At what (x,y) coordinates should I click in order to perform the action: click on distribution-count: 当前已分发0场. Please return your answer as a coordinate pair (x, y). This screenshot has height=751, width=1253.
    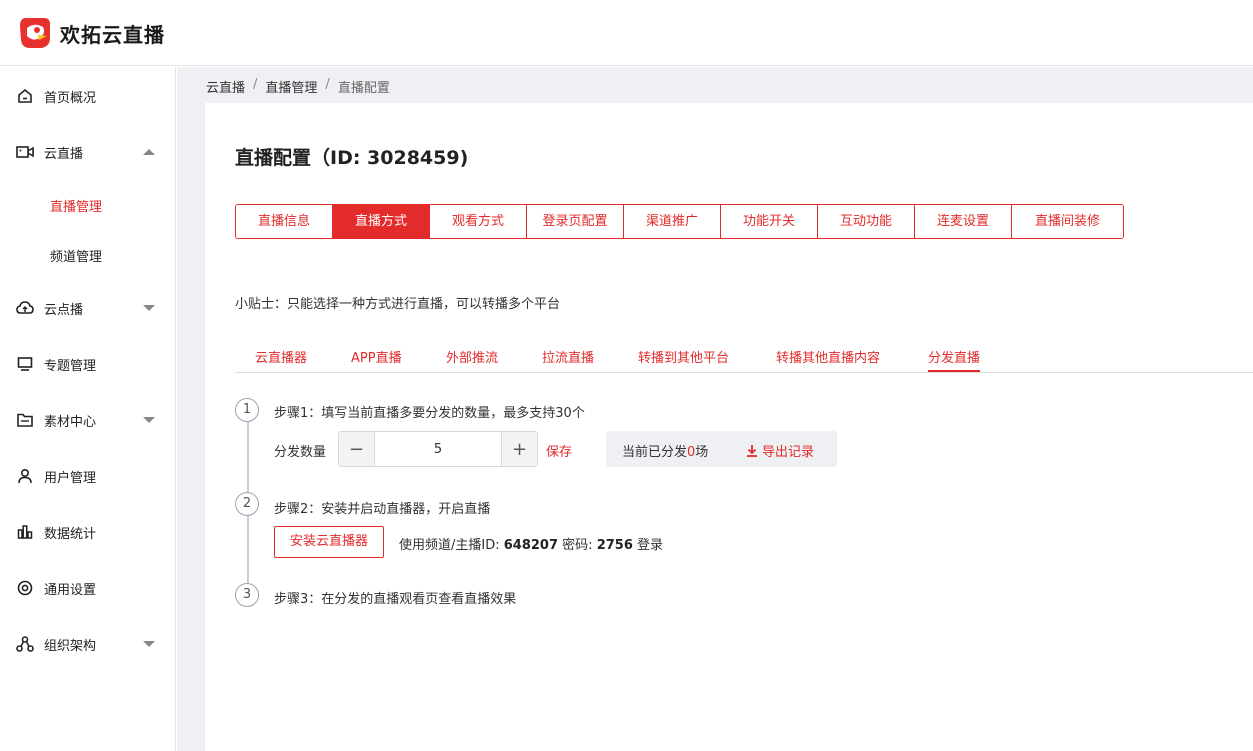
    Looking at the image, I should click on (665, 450).